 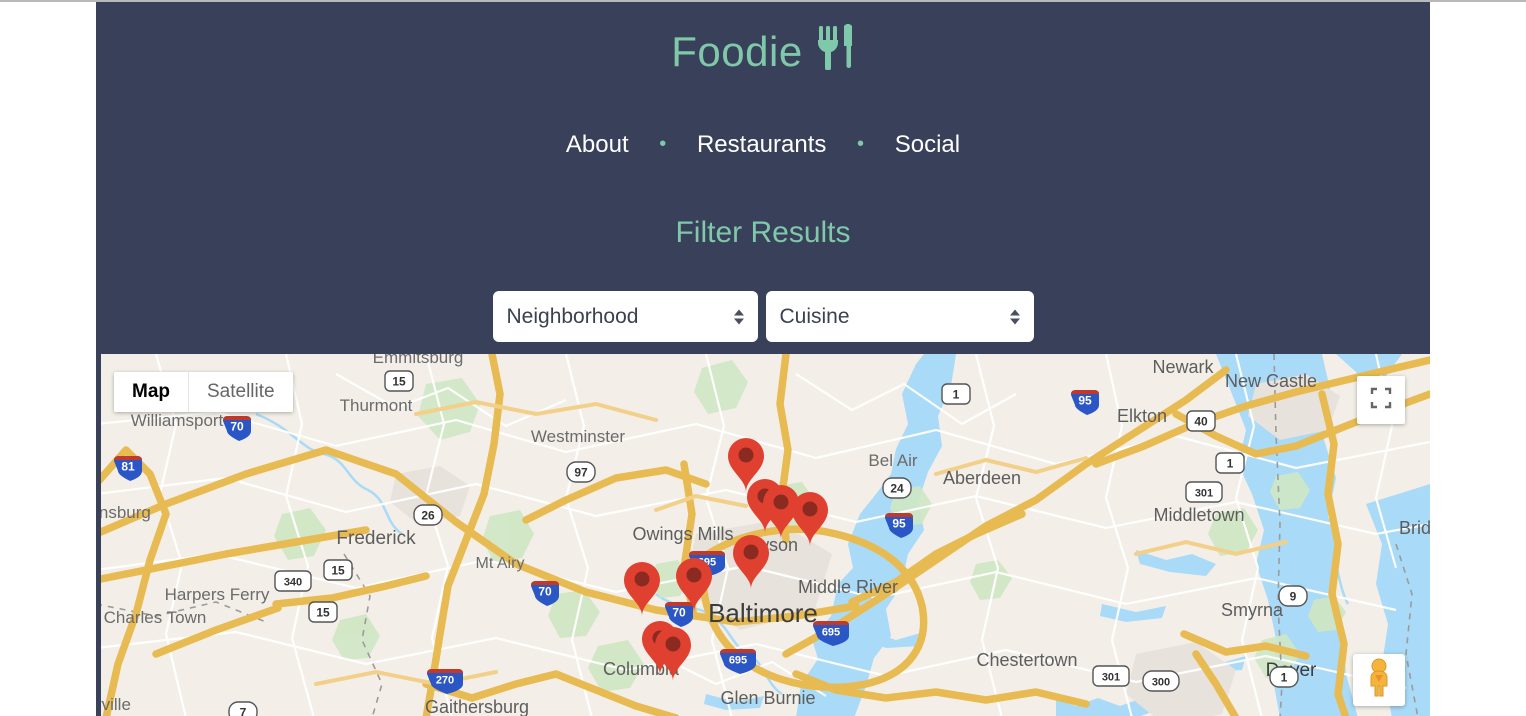 What do you see at coordinates (763, 316) in the screenshot?
I see `filter-controls: Neighborhood Cuisine` at bounding box center [763, 316].